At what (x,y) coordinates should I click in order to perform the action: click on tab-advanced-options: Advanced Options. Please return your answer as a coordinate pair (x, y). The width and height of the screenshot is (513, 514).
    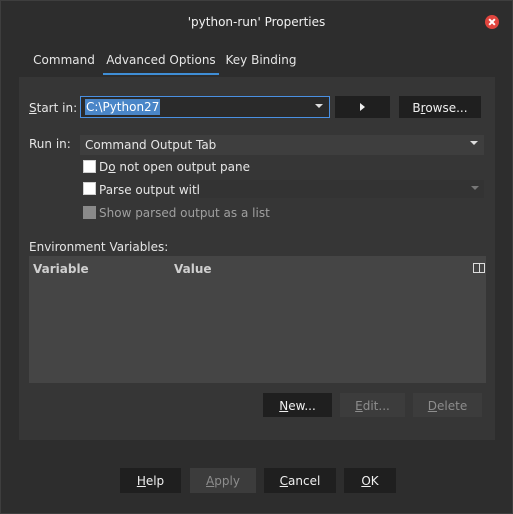
    Looking at the image, I should click on (161, 61).